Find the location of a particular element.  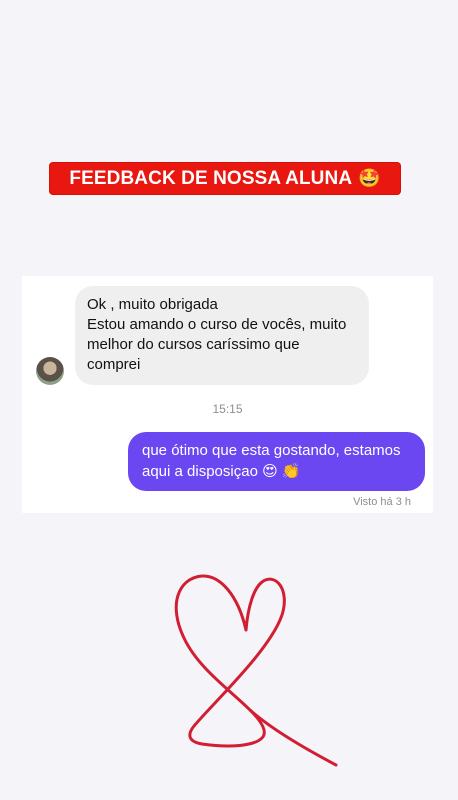

incoming-message-line-1: Ok , muito obrigada is located at coordinates (152, 304).